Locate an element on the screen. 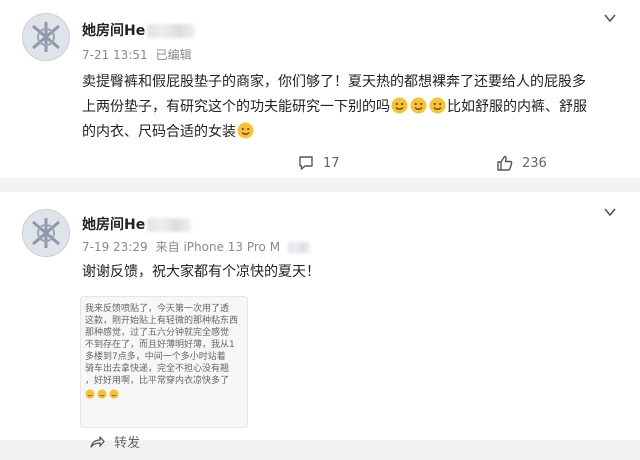 This screenshot has height=460, width=640. comment-actions: 17 236 is located at coordinates (320, 163).